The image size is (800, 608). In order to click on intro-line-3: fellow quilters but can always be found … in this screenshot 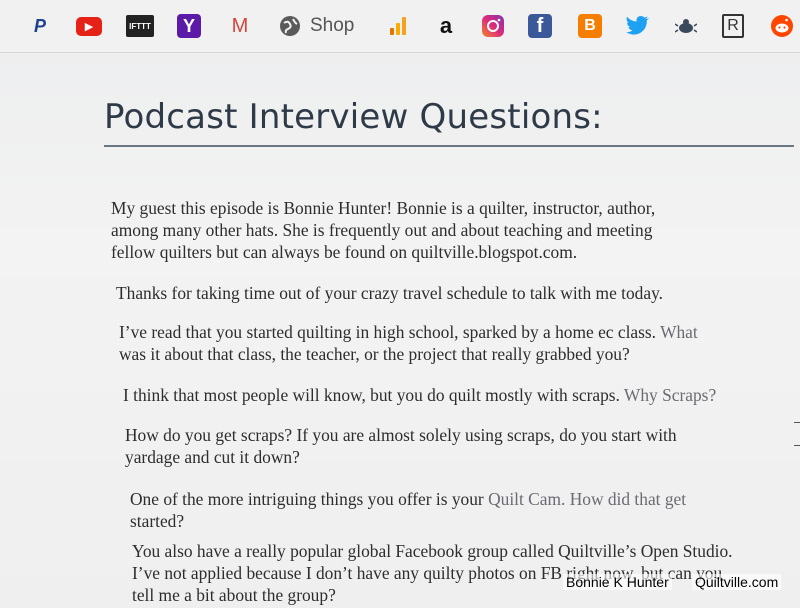, I will do `click(344, 252)`.